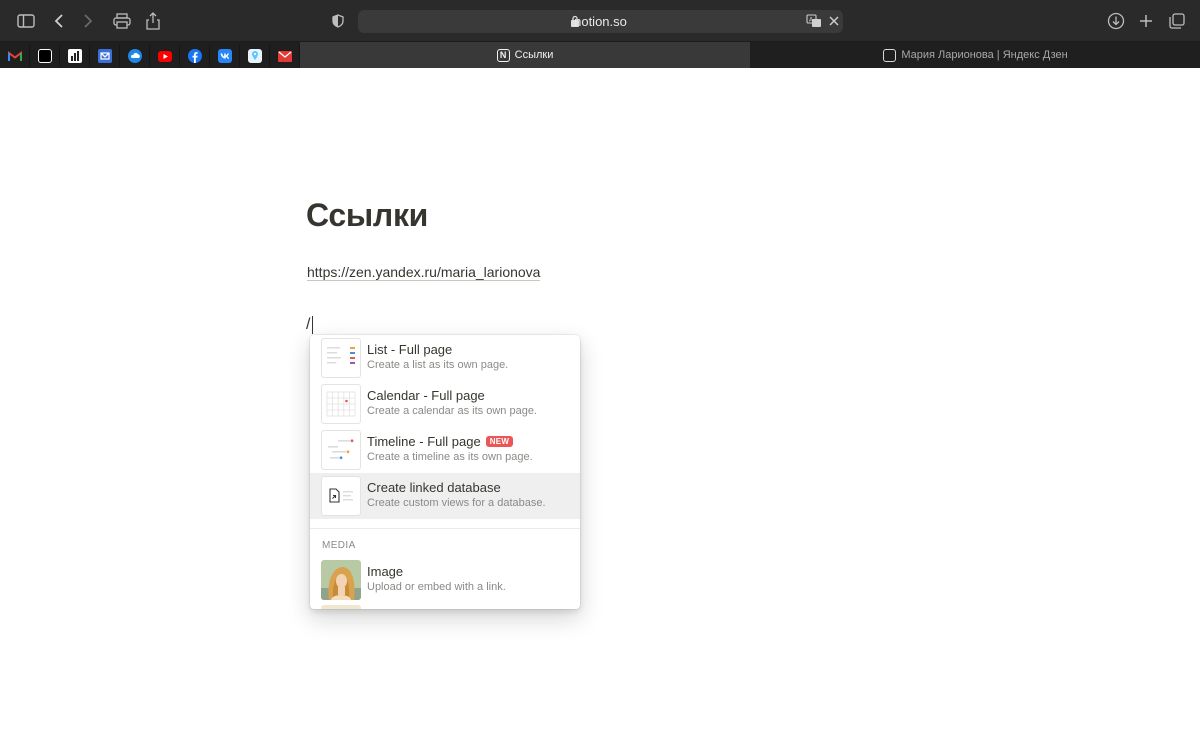  I want to click on sidebar-toggle-icon, so click(26, 21).